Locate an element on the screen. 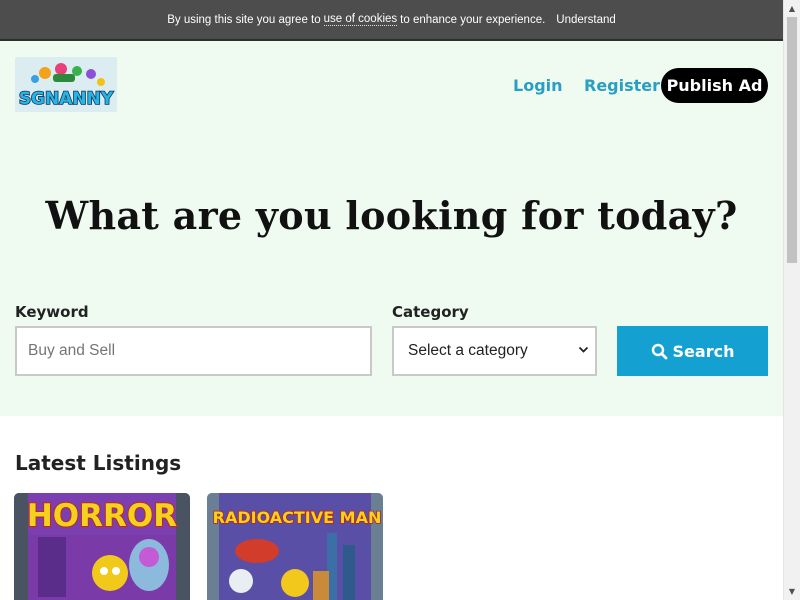 This screenshot has width=800, height=600. site-logo: SGNANNY is located at coordinates (66, 84).